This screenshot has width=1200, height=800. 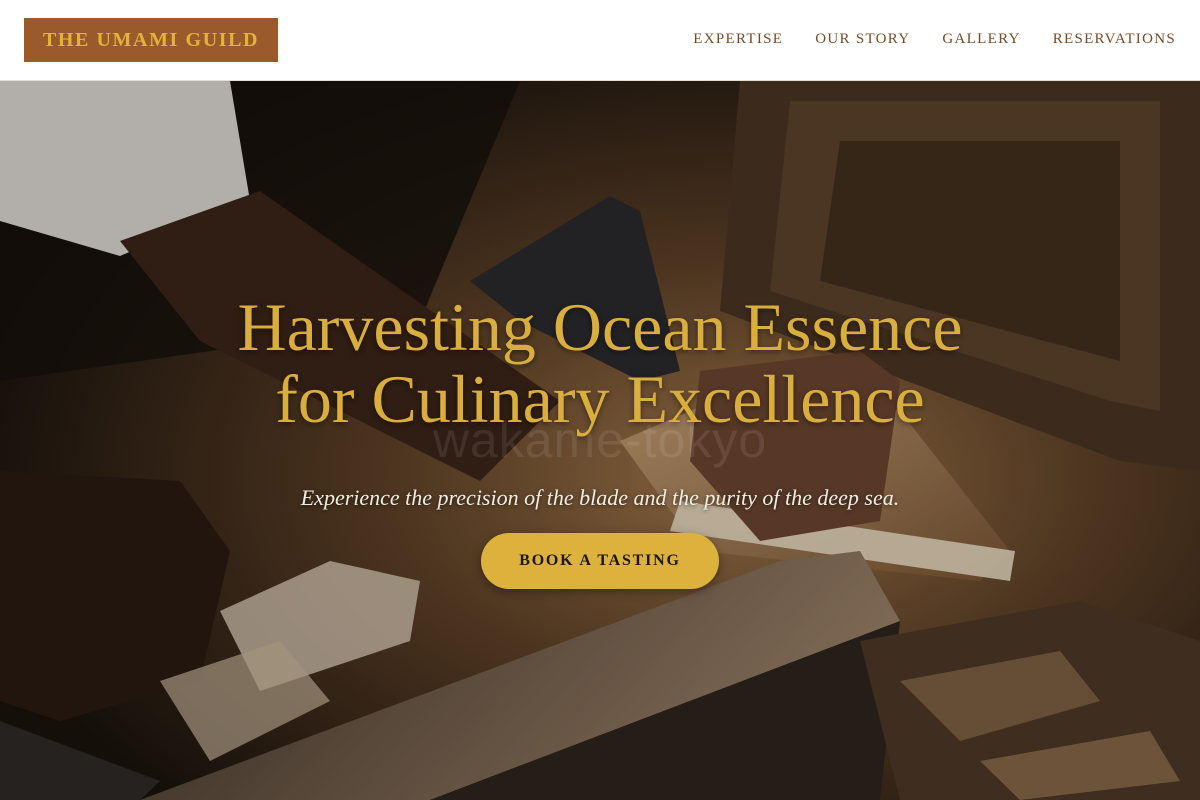 What do you see at coordinates (918, 39) in the screenshot?
I see `main-nav: EXPERTISE OUR STORY GALLERY RESERVATIONS` at bounding box center [918, 39].